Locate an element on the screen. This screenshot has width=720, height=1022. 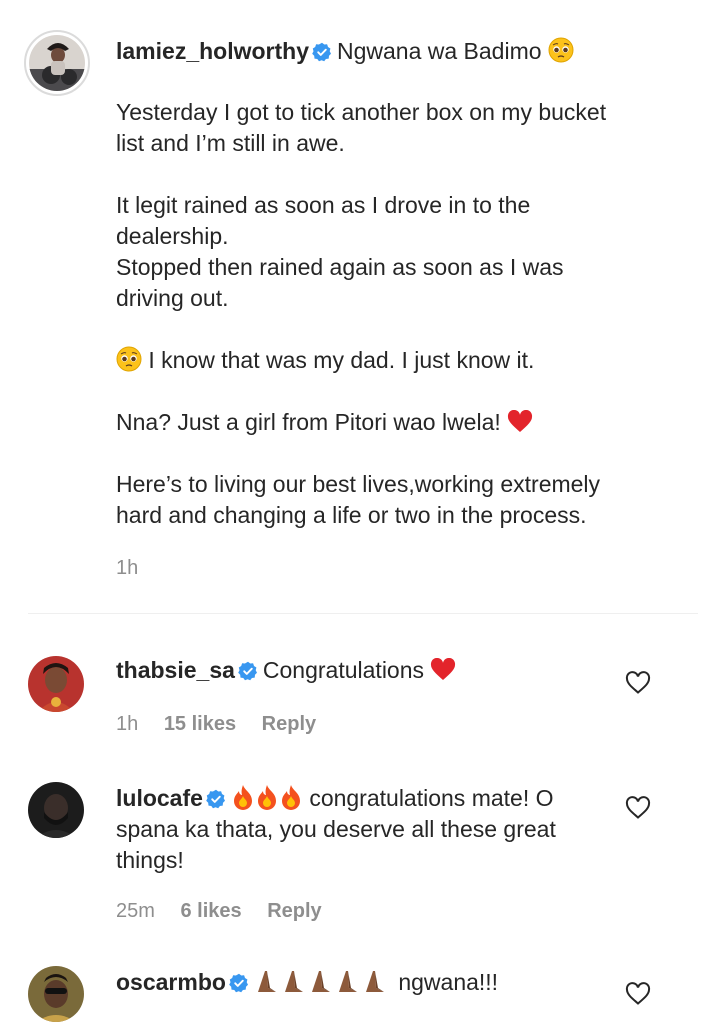
comment-line: lulocafe congratulations mate! O is located at coordinates (361, 798).